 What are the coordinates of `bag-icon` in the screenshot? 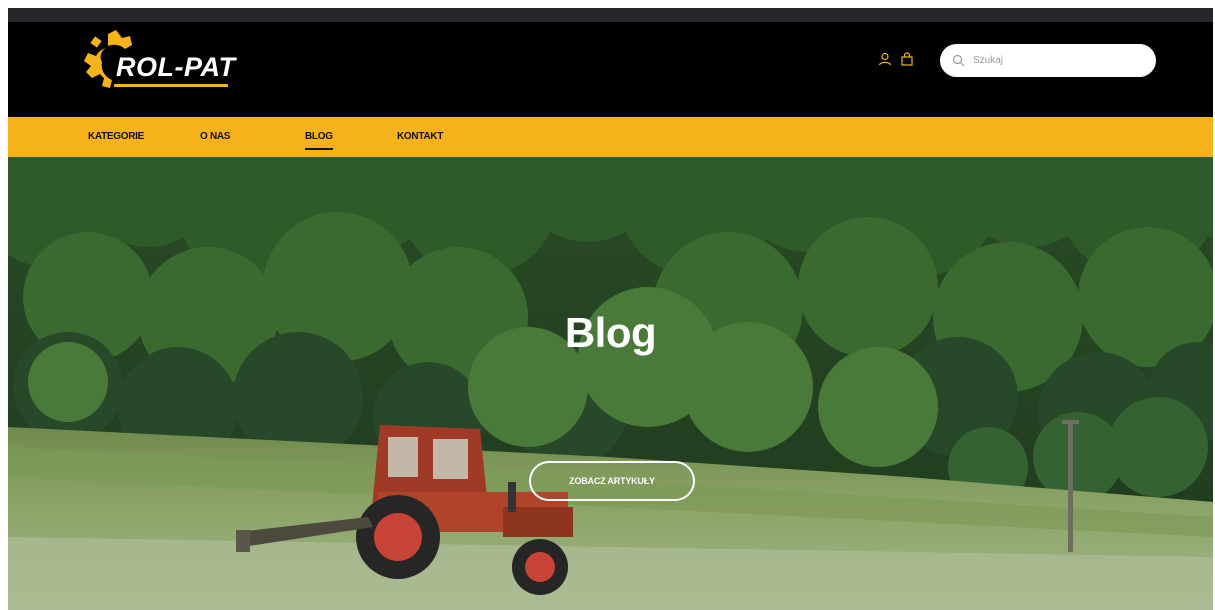 It's located at (907, 59).